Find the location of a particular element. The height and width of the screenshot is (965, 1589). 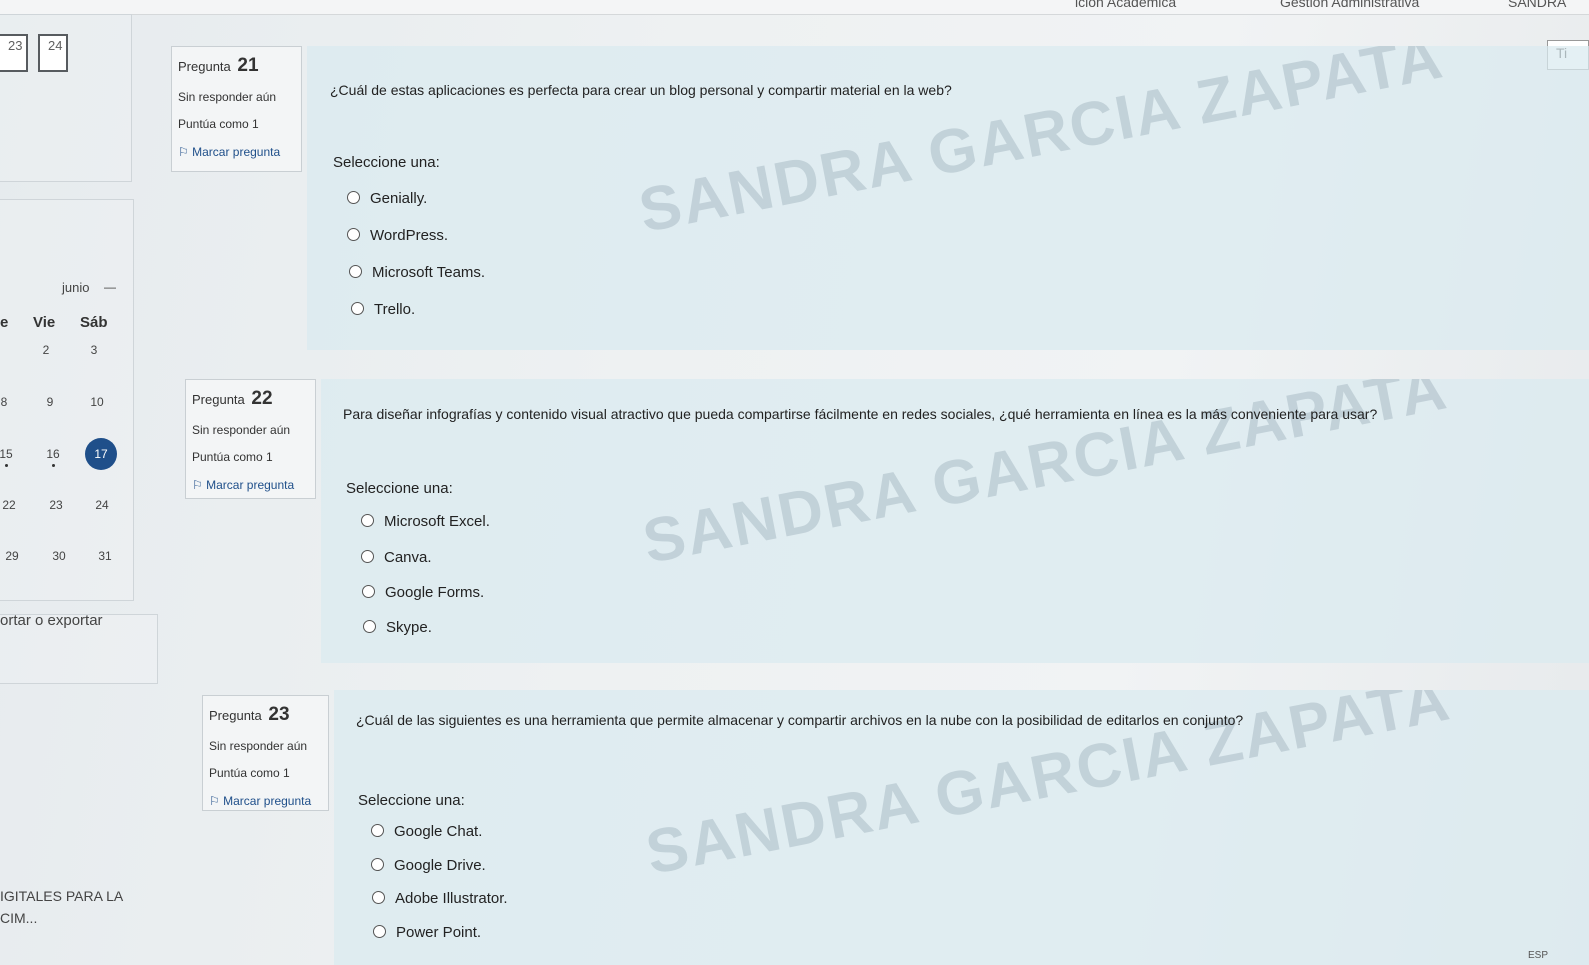

question-number: Pregunta 21 is located at coordinates (218, 65).